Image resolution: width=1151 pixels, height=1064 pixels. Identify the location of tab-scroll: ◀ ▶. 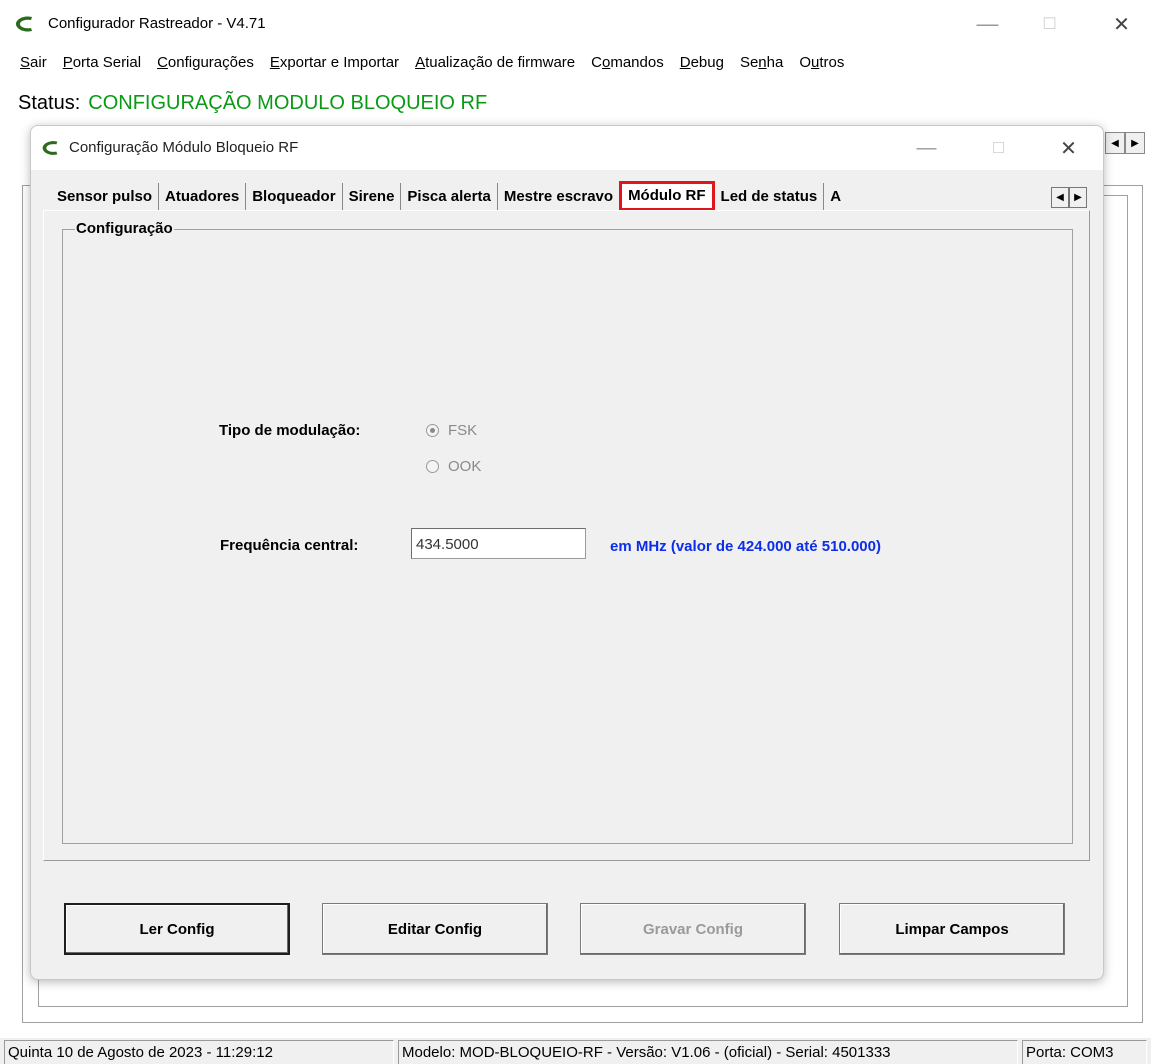
(1069, 197).